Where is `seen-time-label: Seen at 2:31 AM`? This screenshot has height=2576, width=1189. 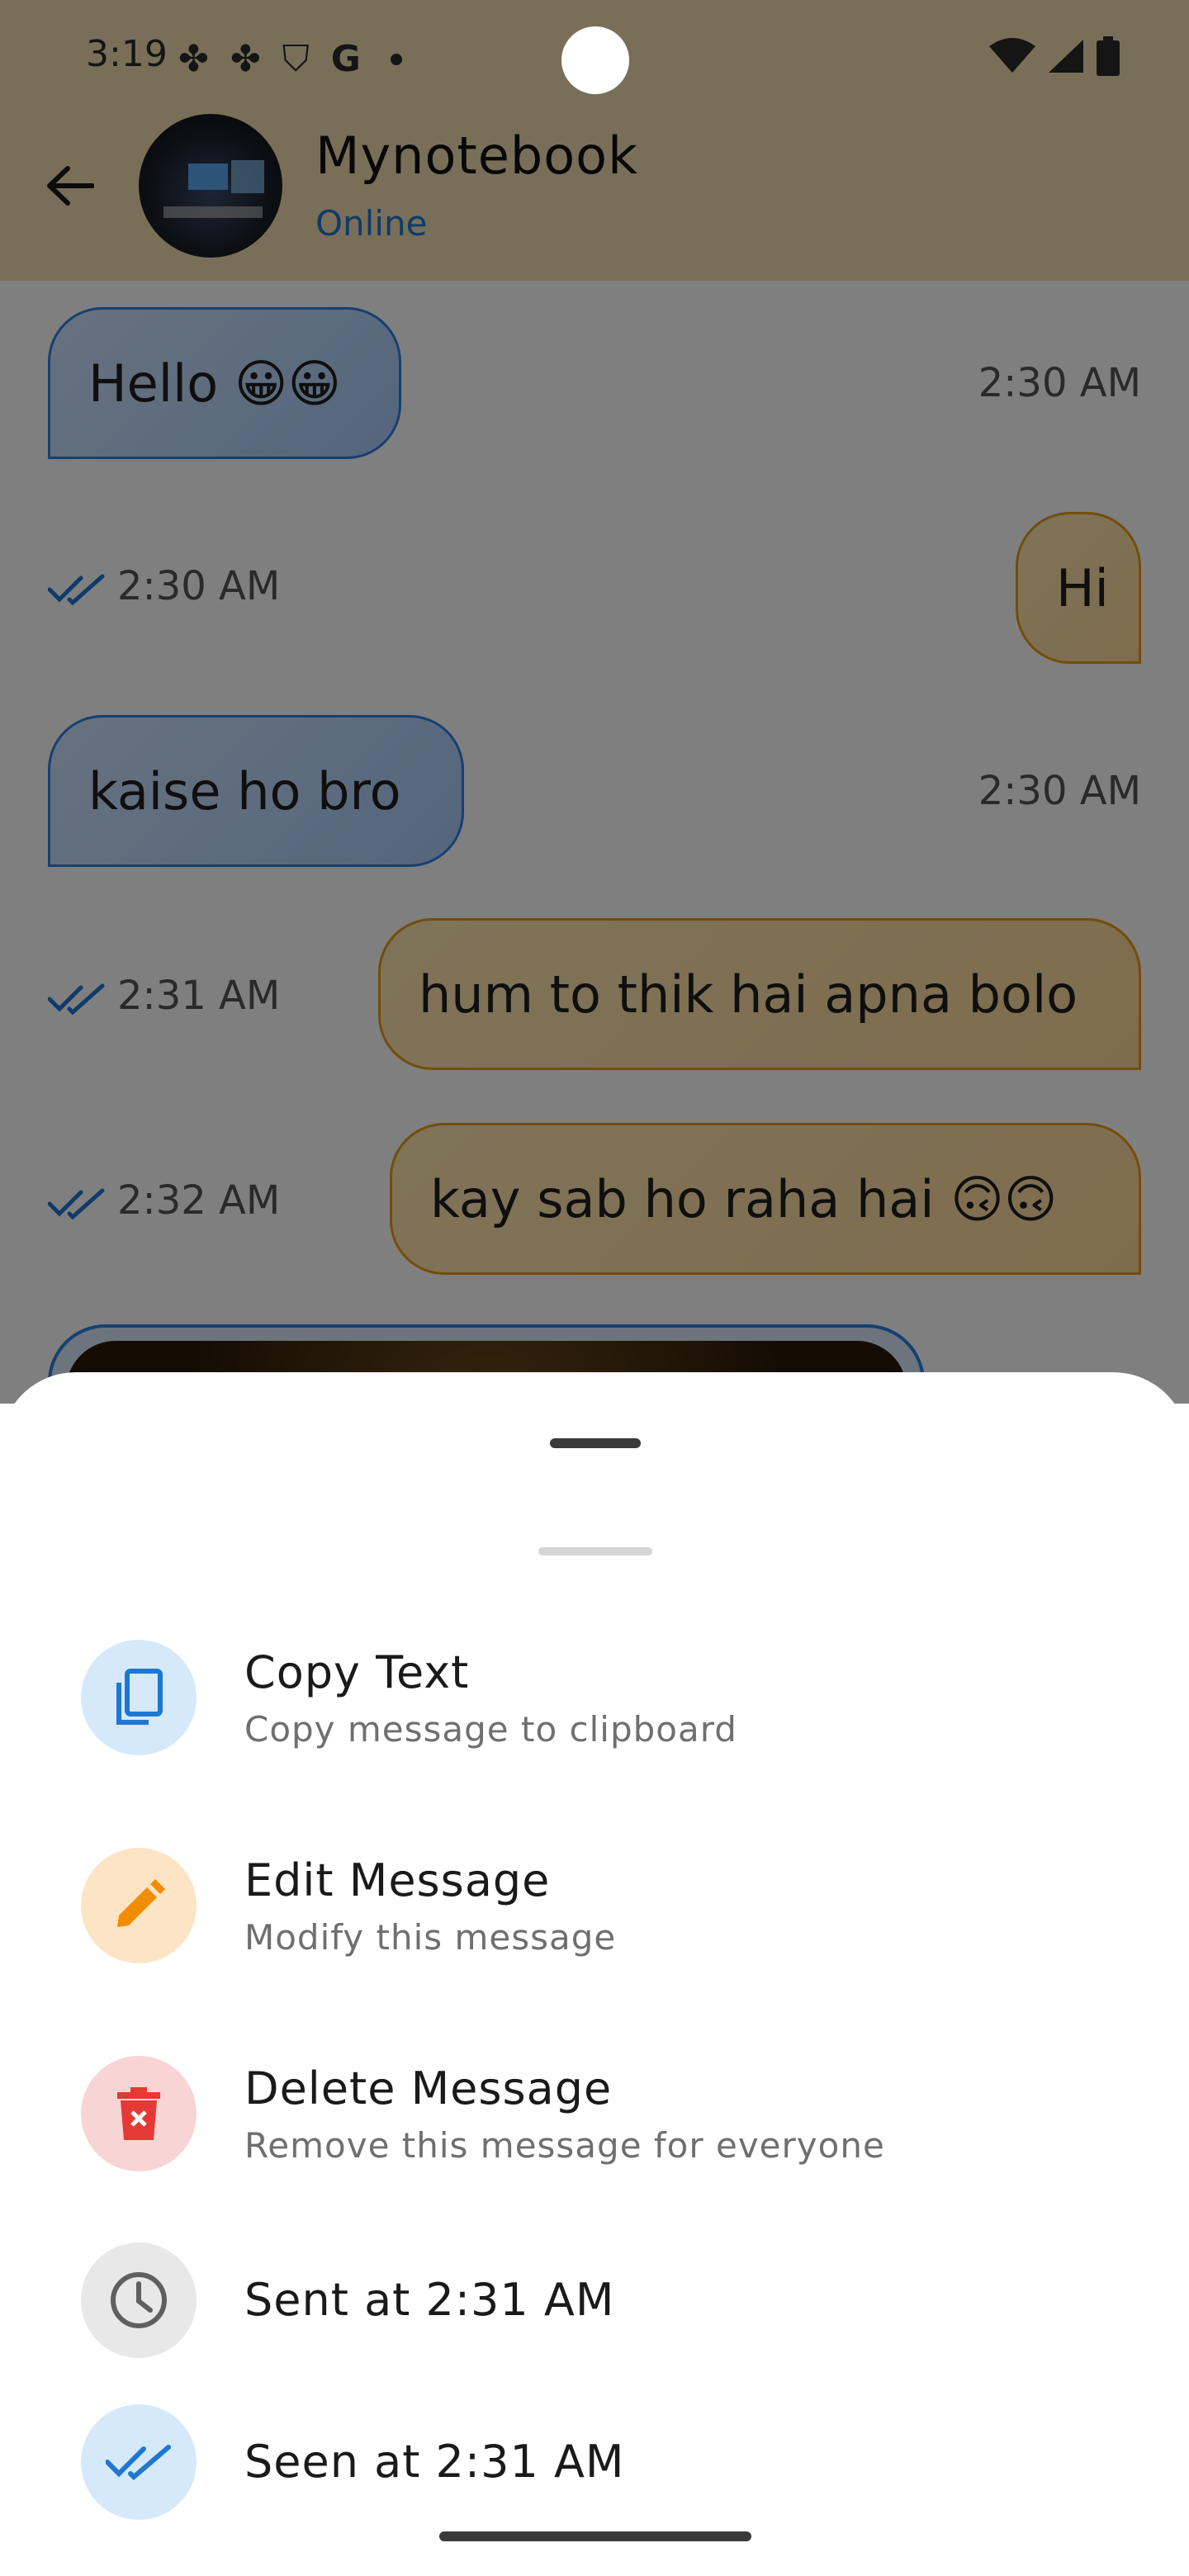
seen-time-label: Seen at 2:31 AM is located at coordinates (434, 2462).